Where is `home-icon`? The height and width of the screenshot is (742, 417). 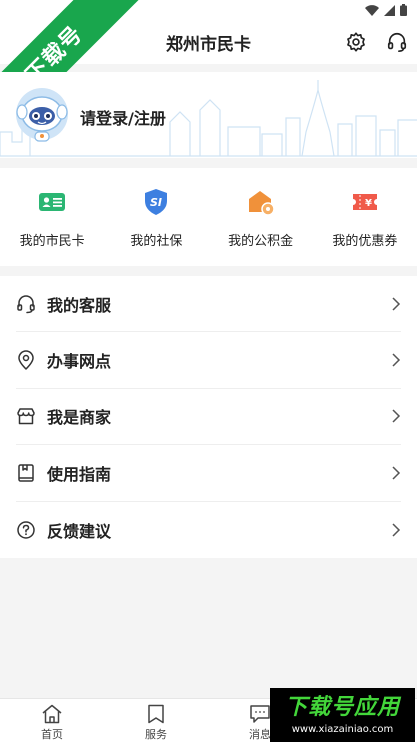
home-icon is located at coordinates (52, 714).